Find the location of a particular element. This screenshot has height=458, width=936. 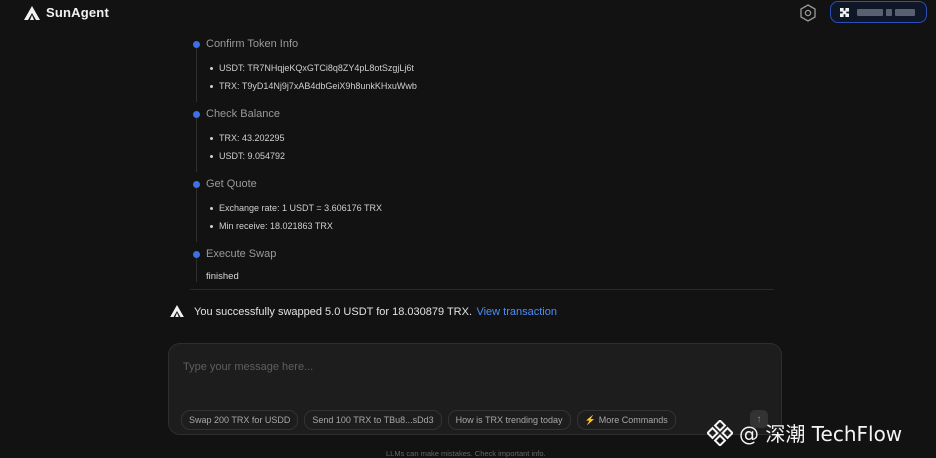

settings-button is located at coordinates (808, 13).